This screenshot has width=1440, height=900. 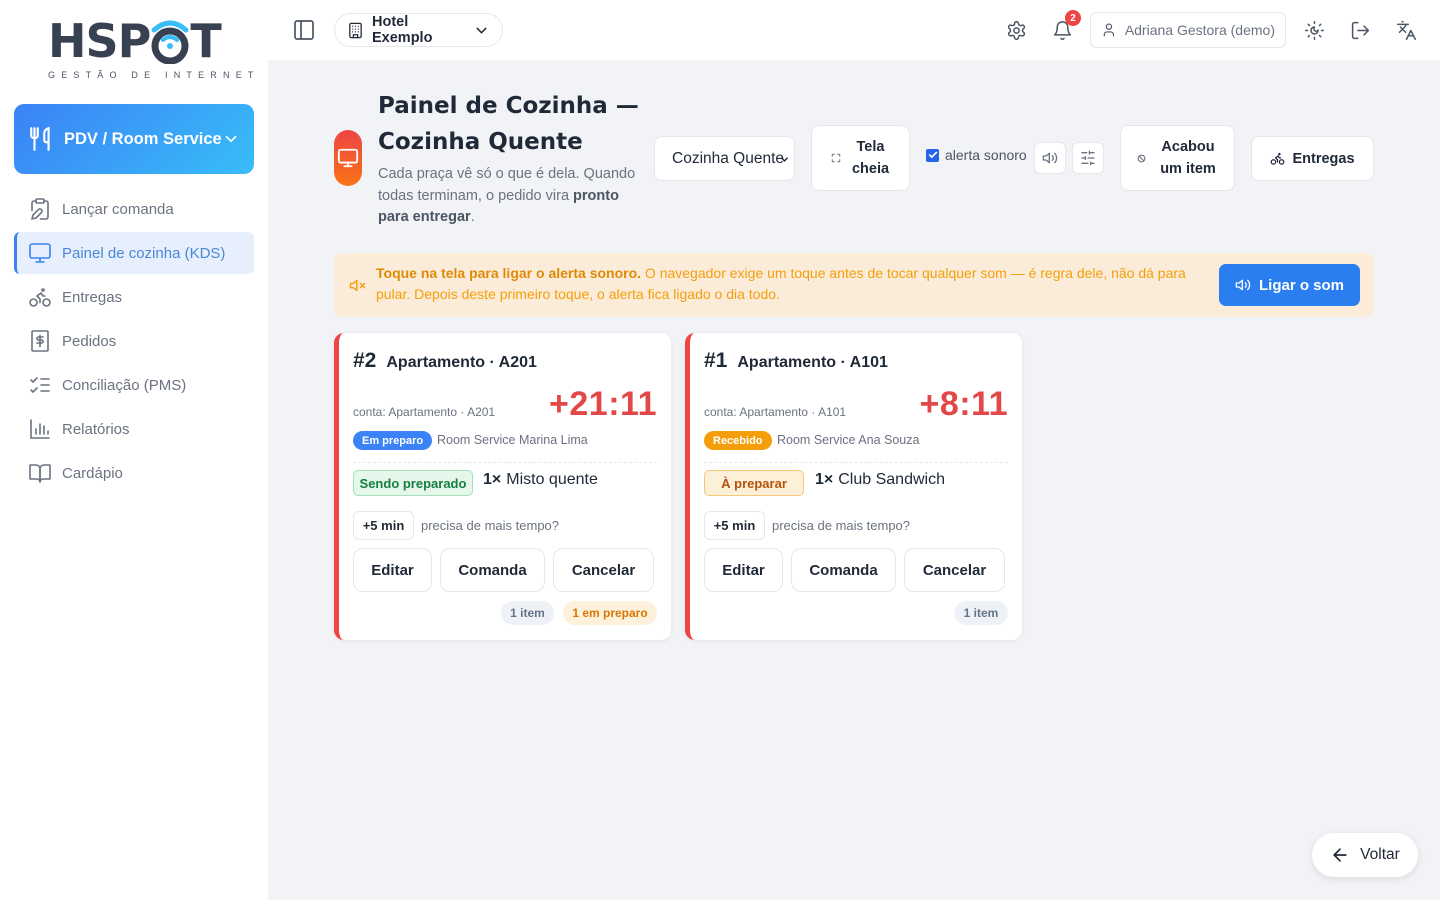 I want to click on module-selector: PDV / Room Service, so click(x=134, y=139).